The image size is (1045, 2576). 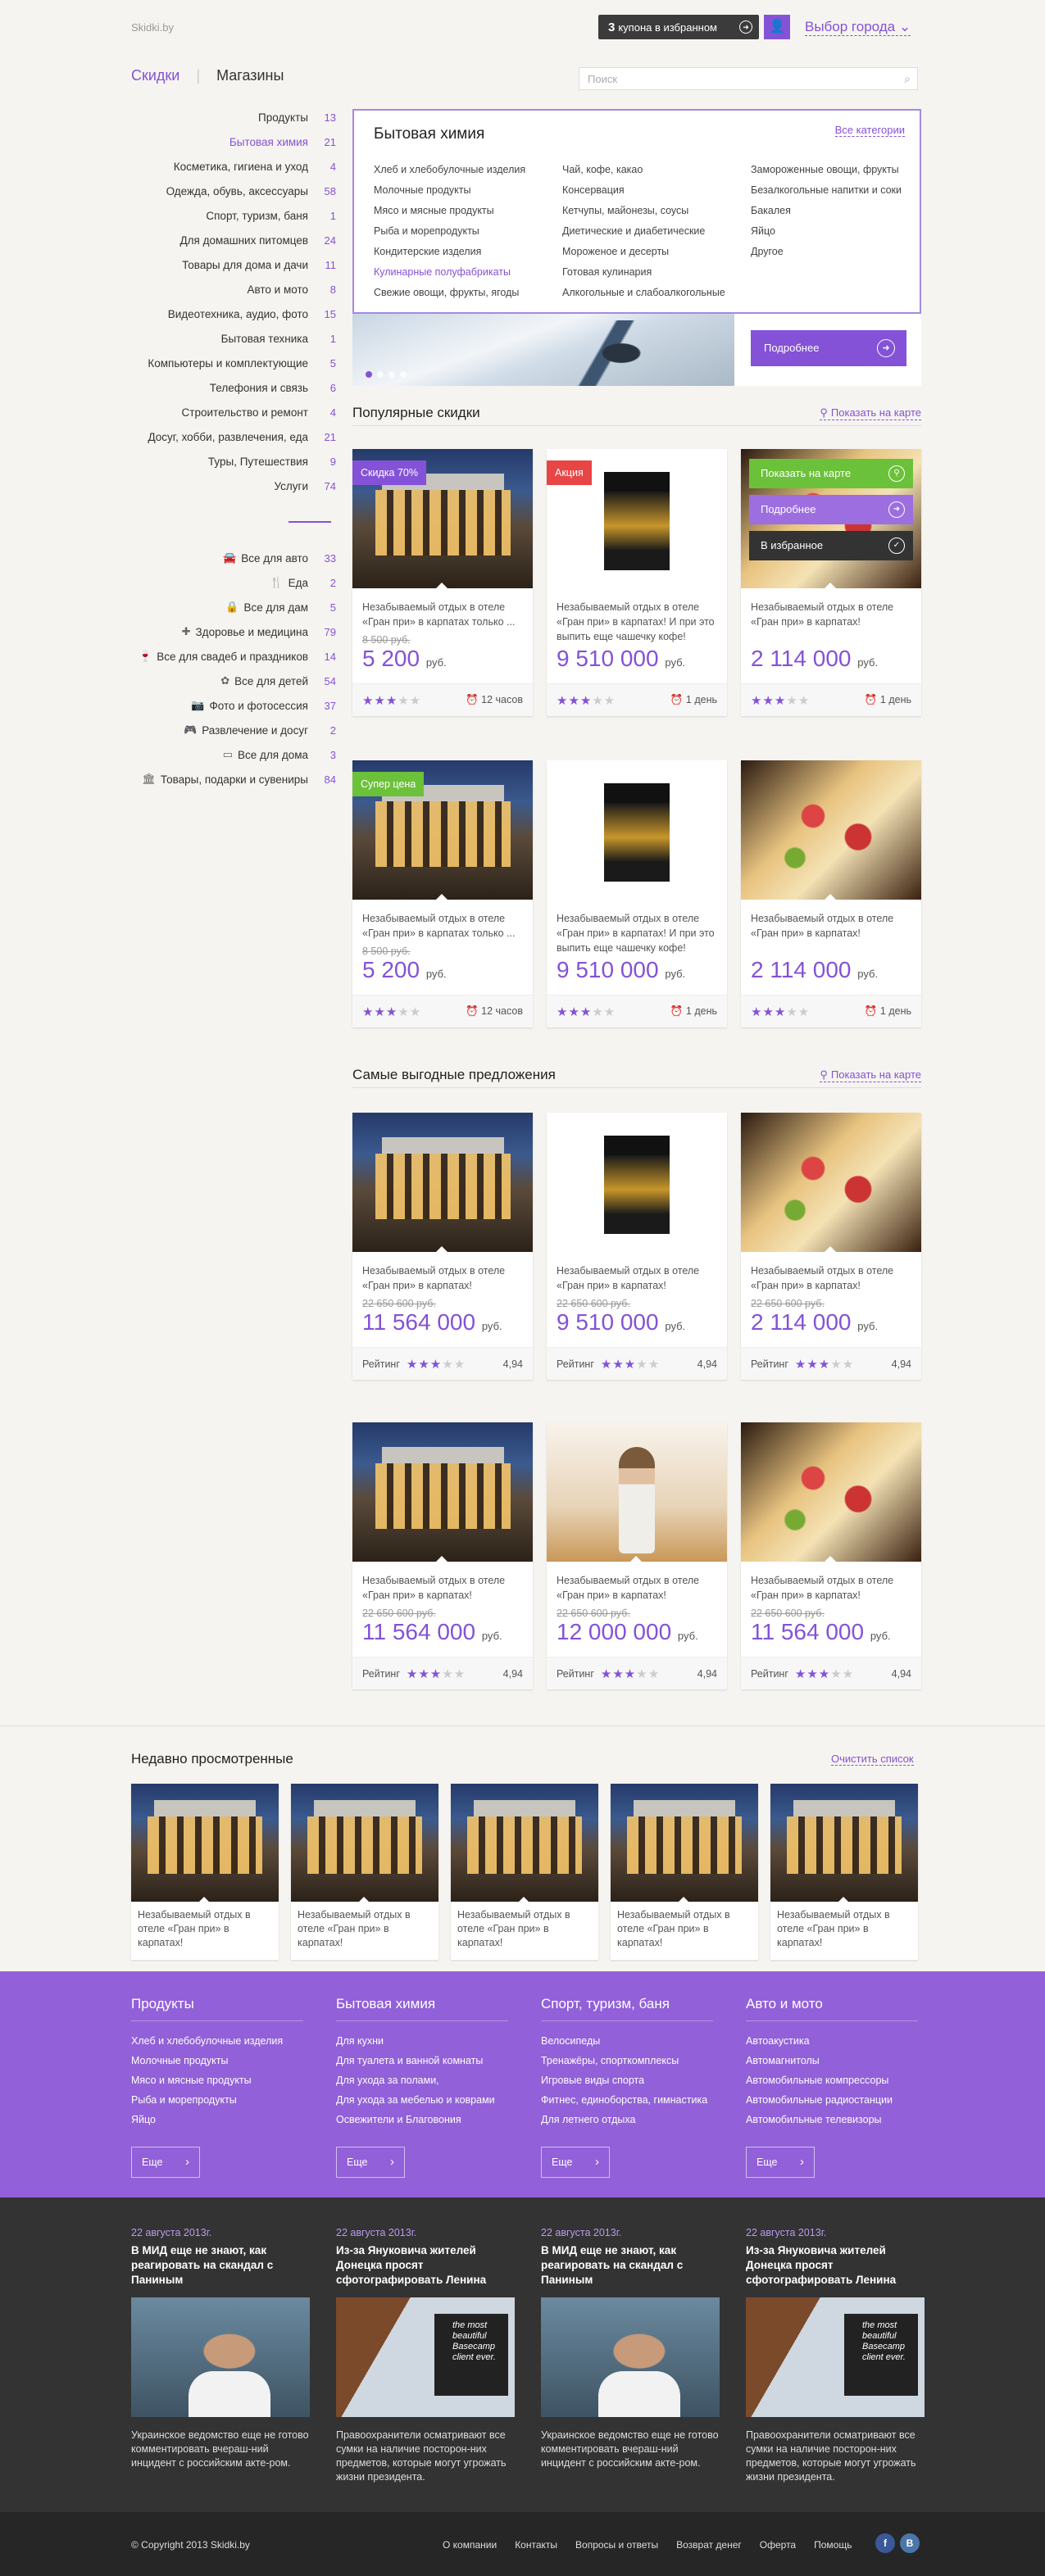 I want to click on footer-category-link: Освежители и Благовония, so click(x=422, y=2119).